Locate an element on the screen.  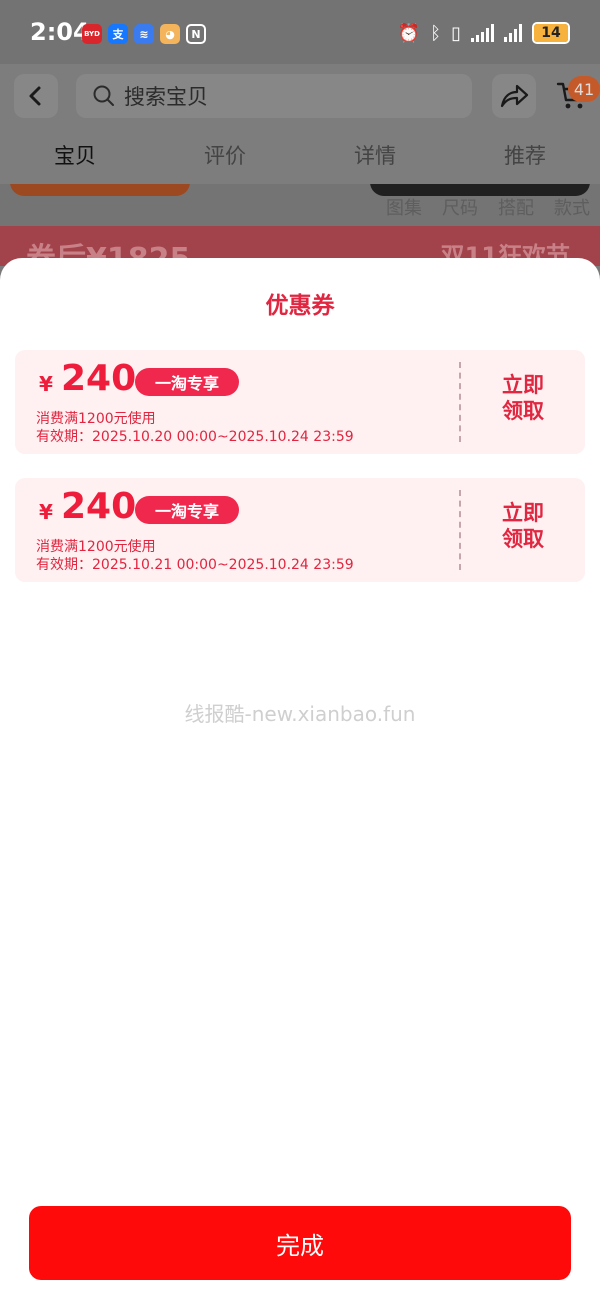
share-icon is located at coordinates (514, 96).